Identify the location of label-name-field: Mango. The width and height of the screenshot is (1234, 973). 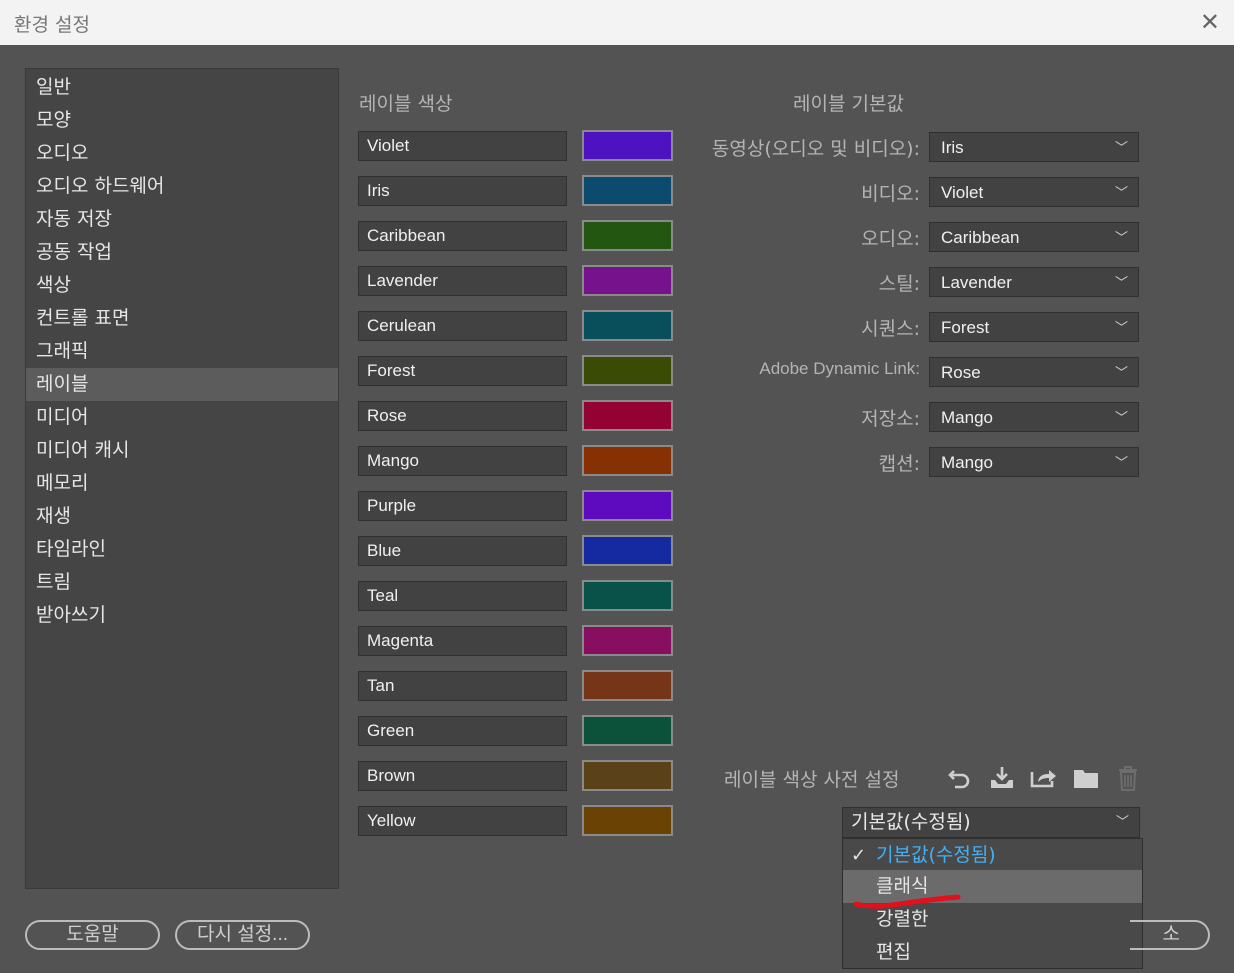
(462, 461).